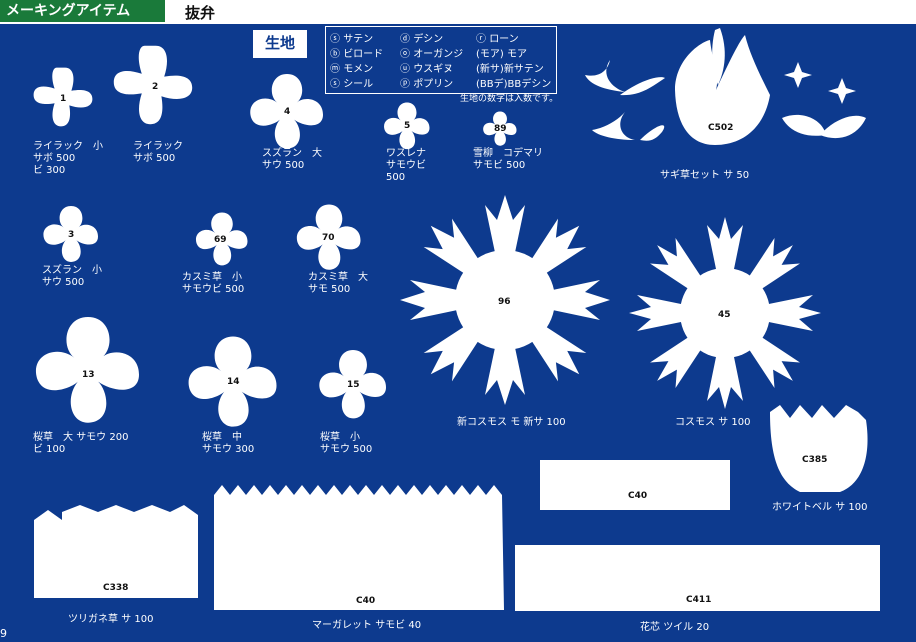  I want to click on shape-number: 14, so click(233, 382).